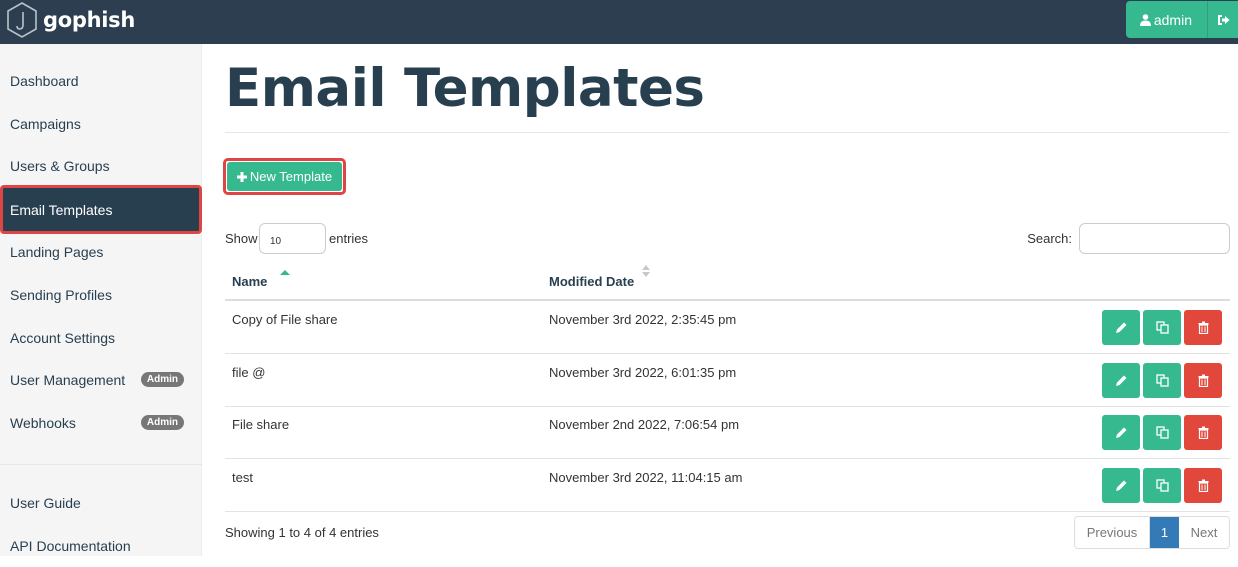  I want to click on sidebar-item-users-groups: Users & Groups, so click(101, 166).